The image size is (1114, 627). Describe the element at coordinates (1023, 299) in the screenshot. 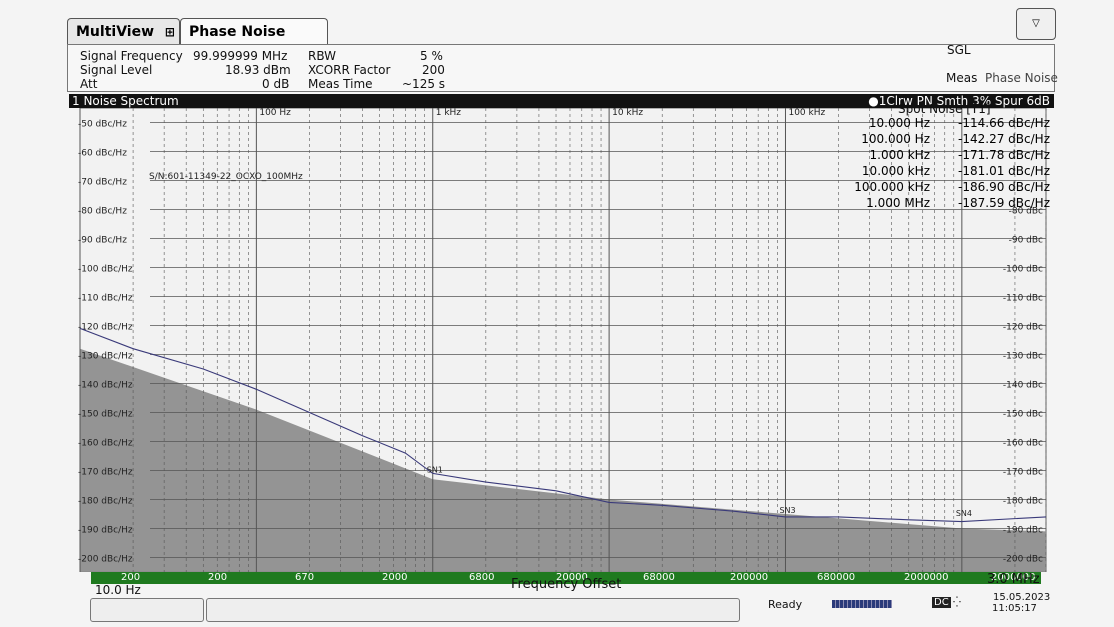

I see `y-tick-label-right: -110 dBc` at that location.